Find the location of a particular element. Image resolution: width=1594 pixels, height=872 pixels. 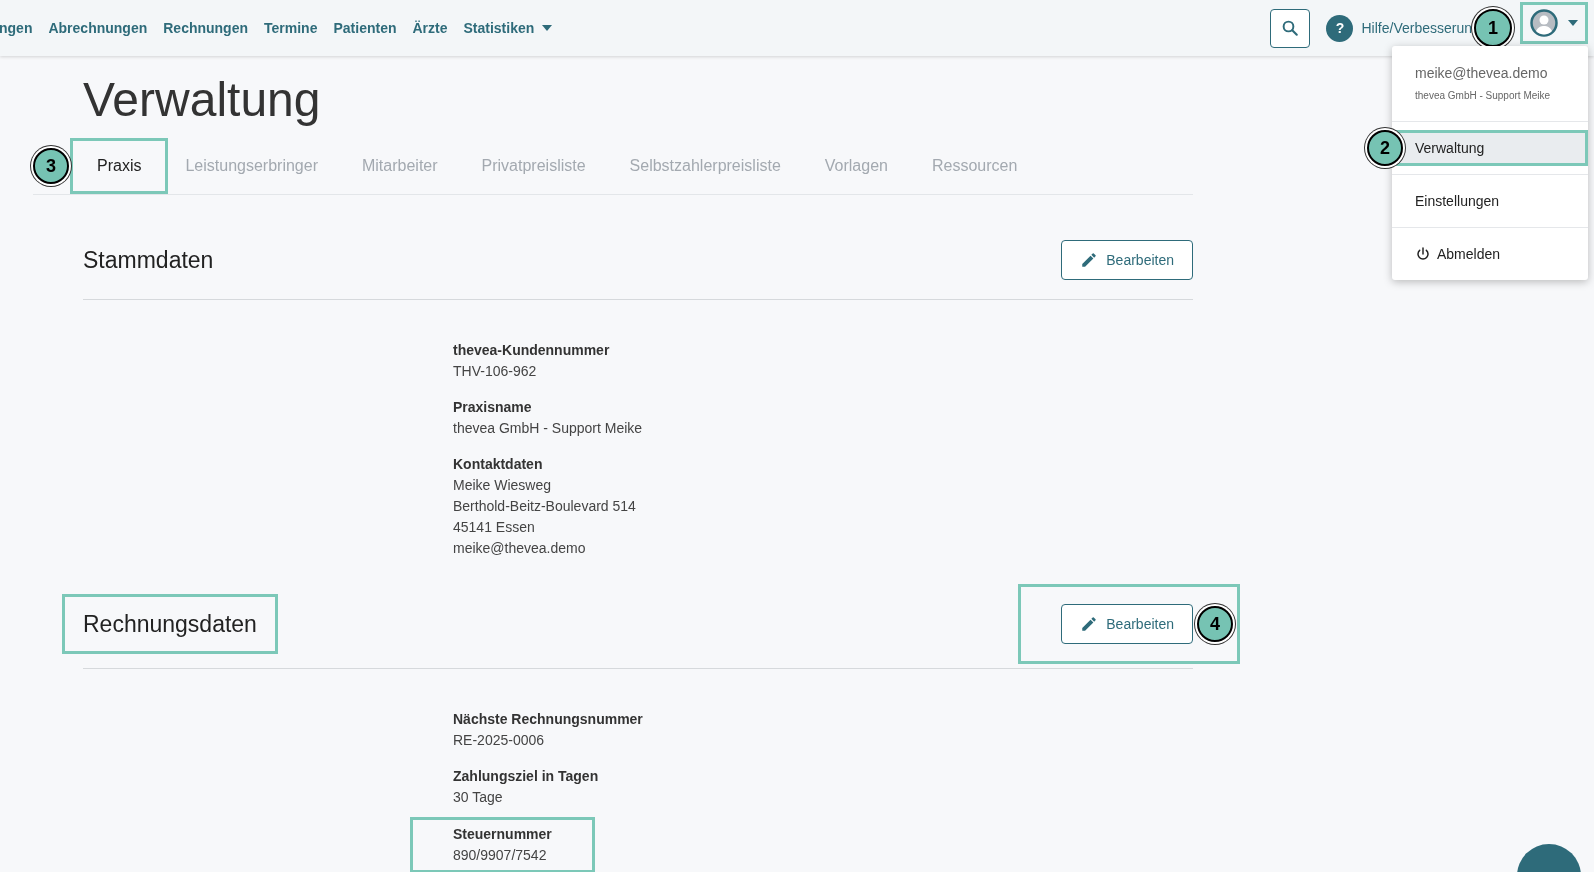

callout-number-marker: 1 is located at coordinates (1493, 28).